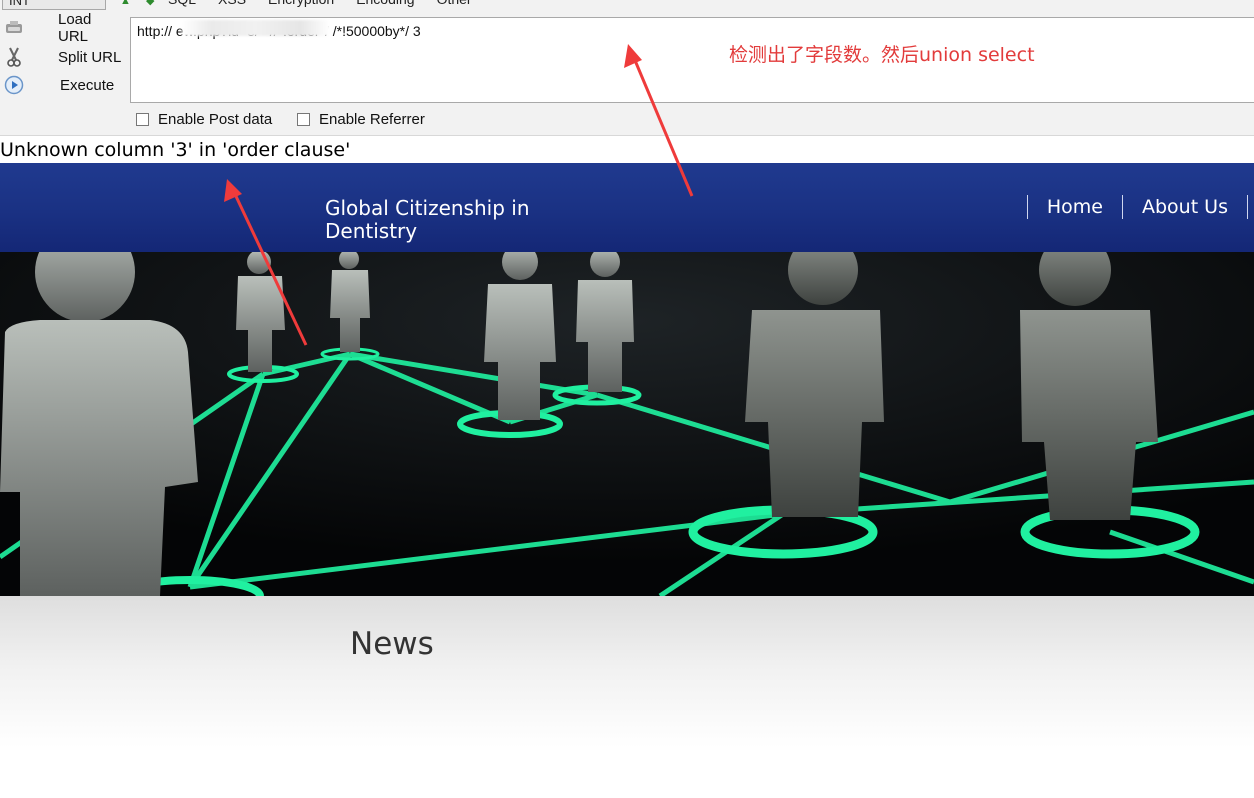  What do you see at coordinates (54, 5) in the screenshot?
I see `injection-type-select: INT` at bounding box center [54, 5].